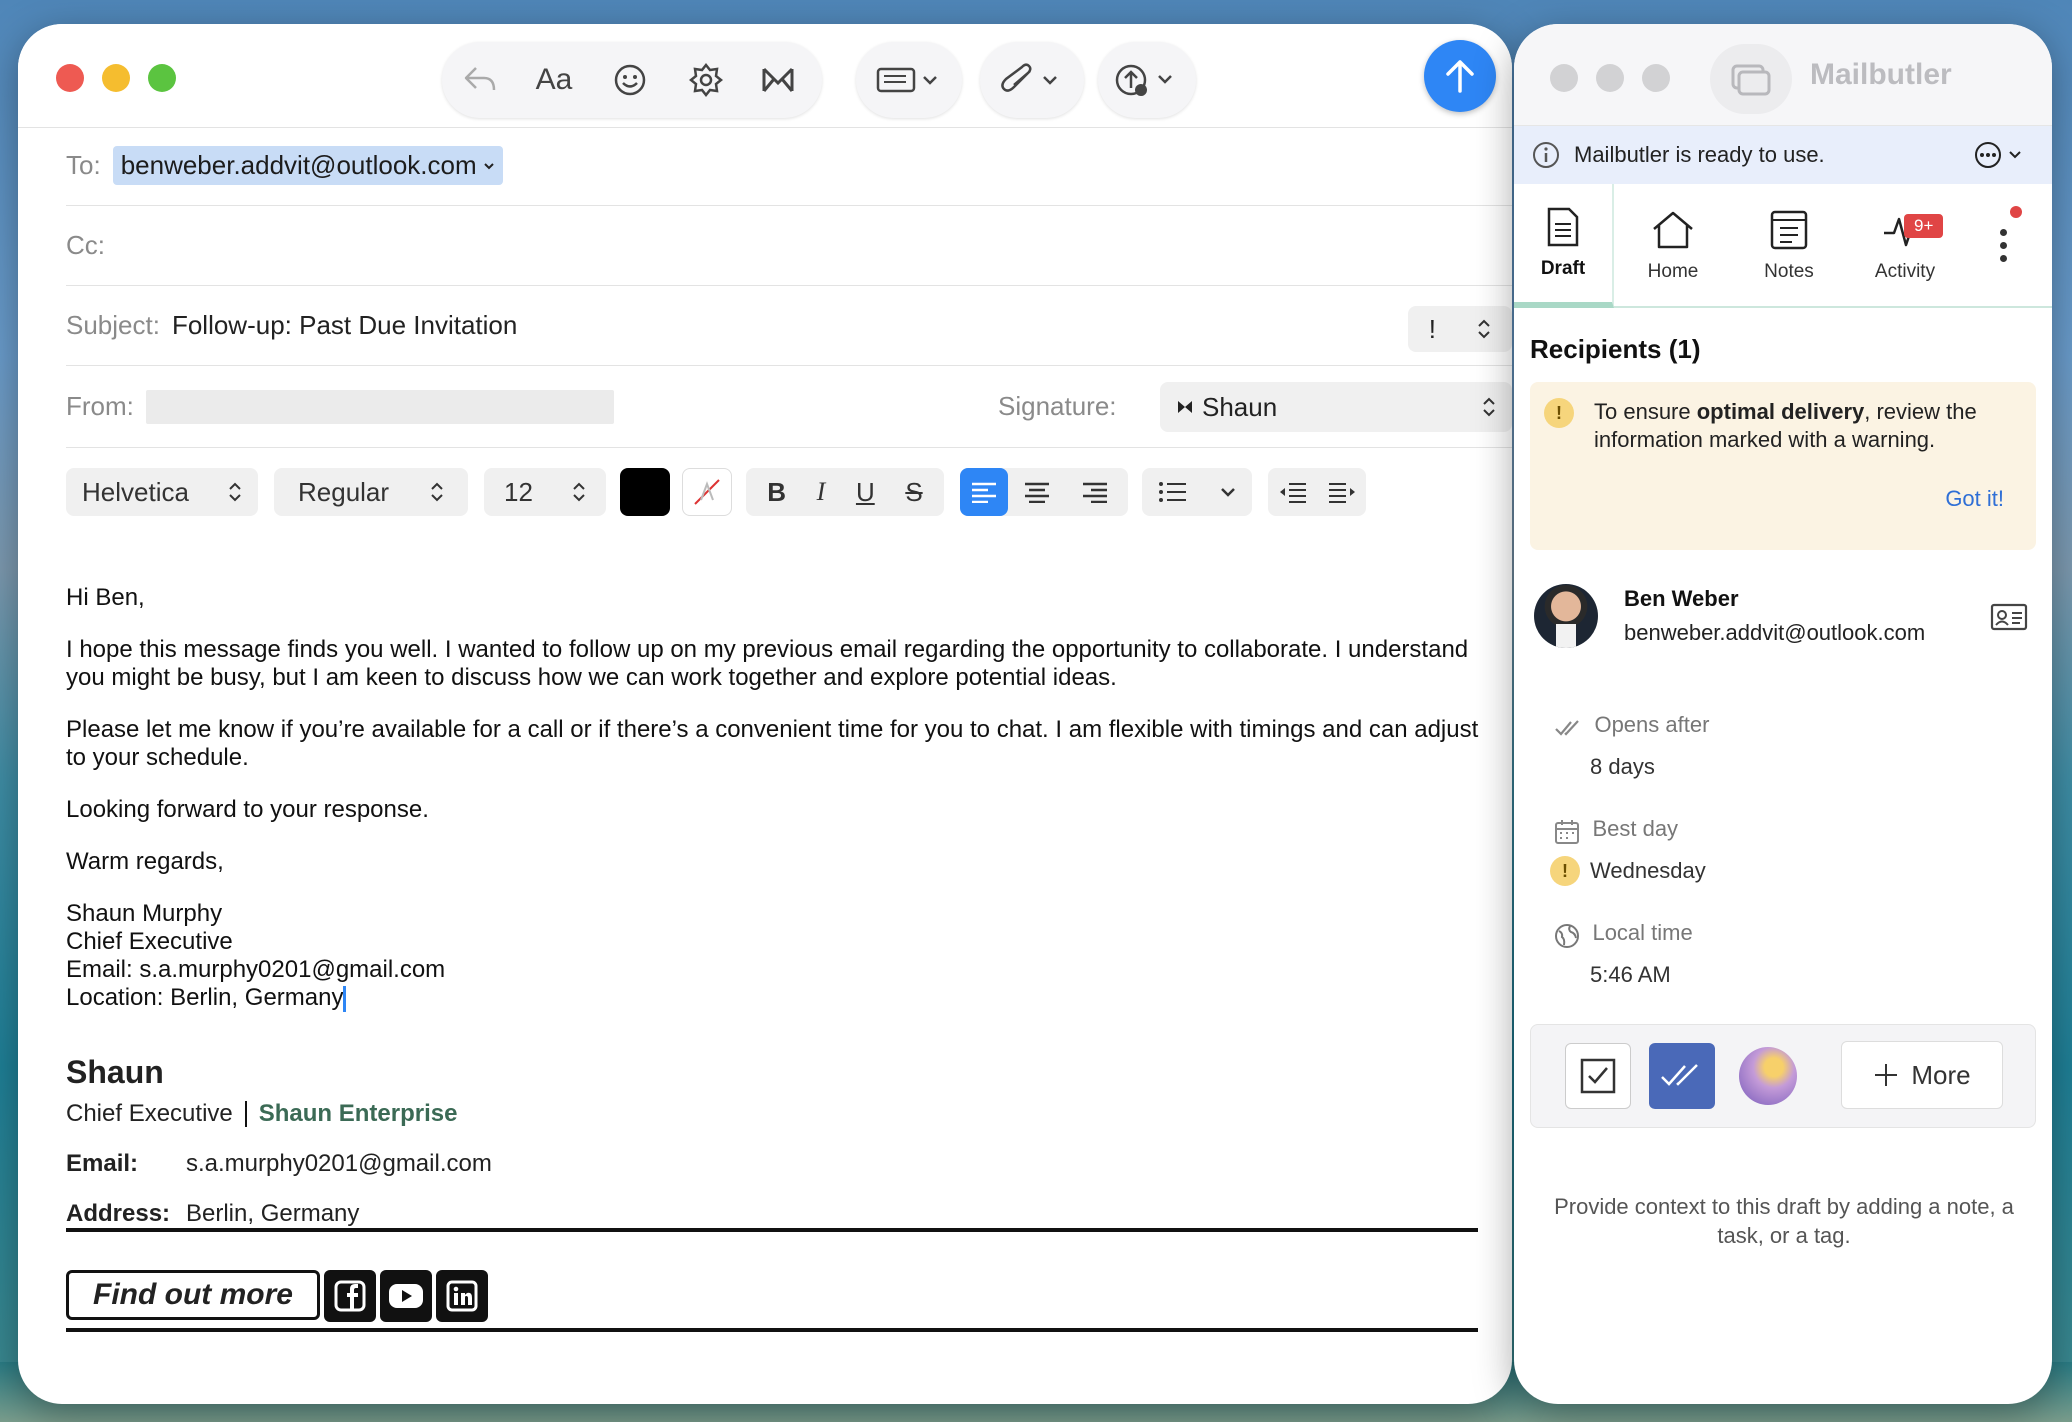  I want to click on recipient-token: benweber.addvit@outlook.com, so click(307, 165).